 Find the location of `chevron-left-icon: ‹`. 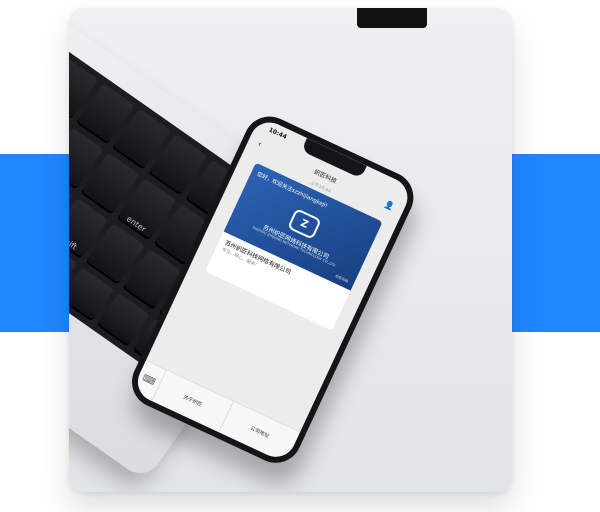

chevron-left-icon: ‹ is located at coordinates (259, 144).